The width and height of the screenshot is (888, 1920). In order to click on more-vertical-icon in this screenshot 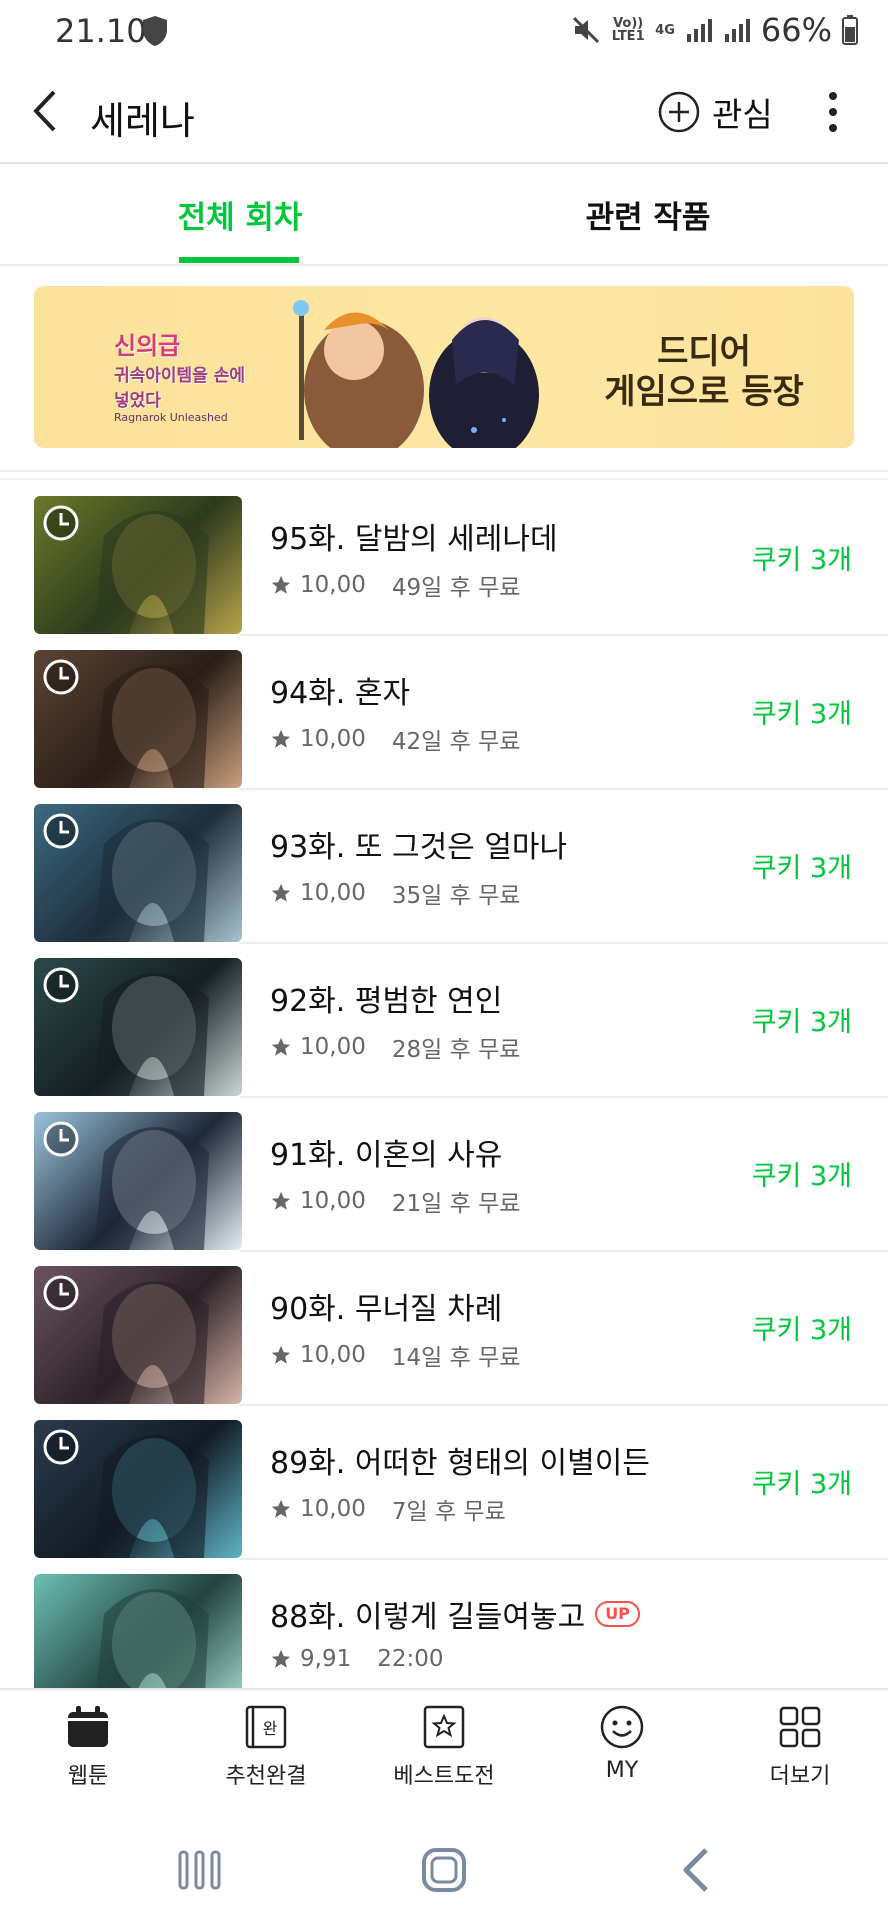, I will do `click(833, 112)`.